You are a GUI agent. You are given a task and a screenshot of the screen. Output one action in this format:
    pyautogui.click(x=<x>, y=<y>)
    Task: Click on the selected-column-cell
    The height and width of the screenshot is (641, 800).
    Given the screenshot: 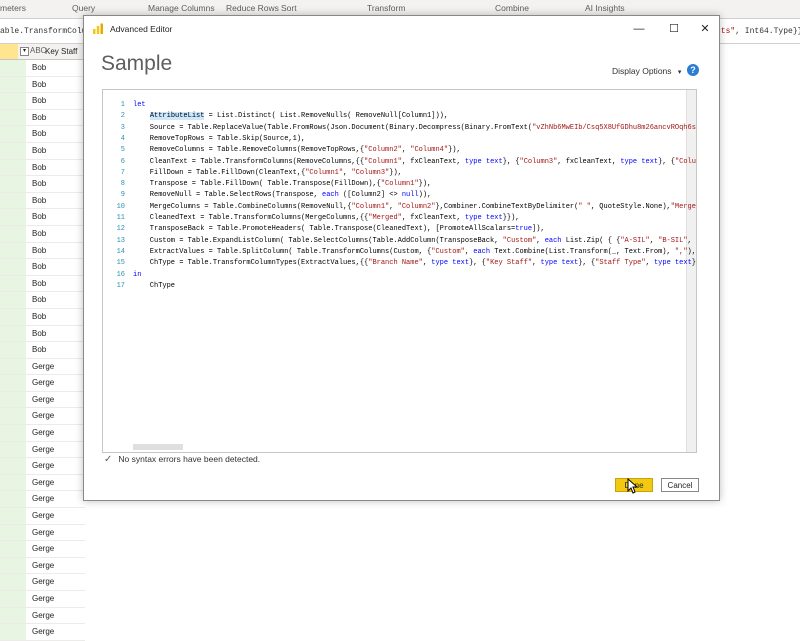 What is the action you would take?
    pyautogui.click(x=9, y=51)
    